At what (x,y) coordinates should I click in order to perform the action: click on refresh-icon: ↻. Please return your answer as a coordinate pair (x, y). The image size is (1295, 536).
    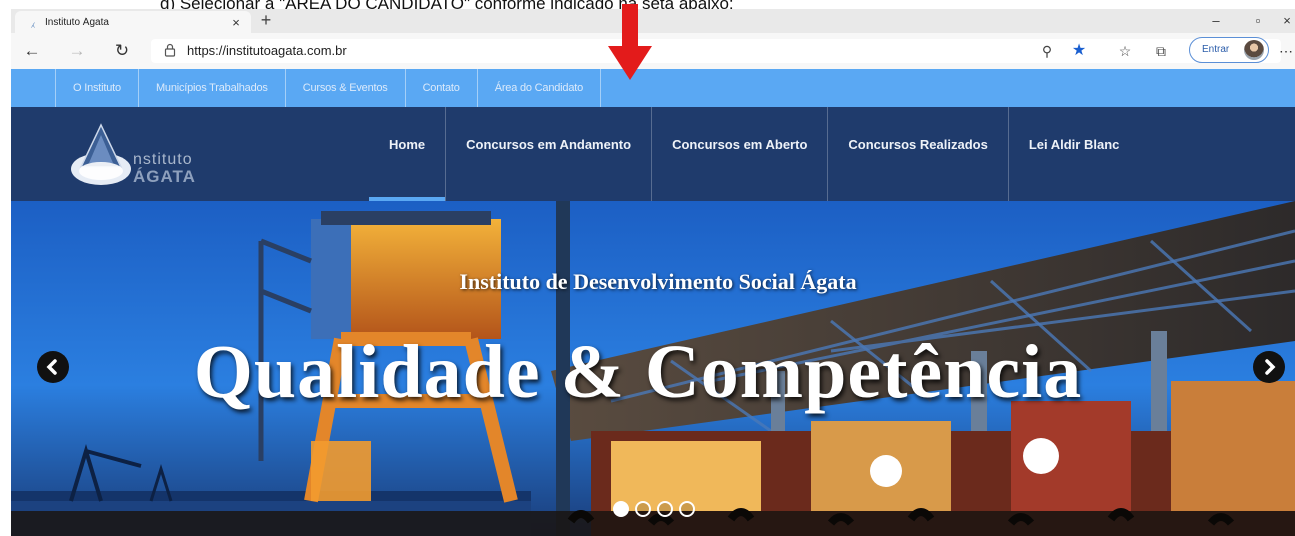
    Looking at the image, I should click on (122, 51).